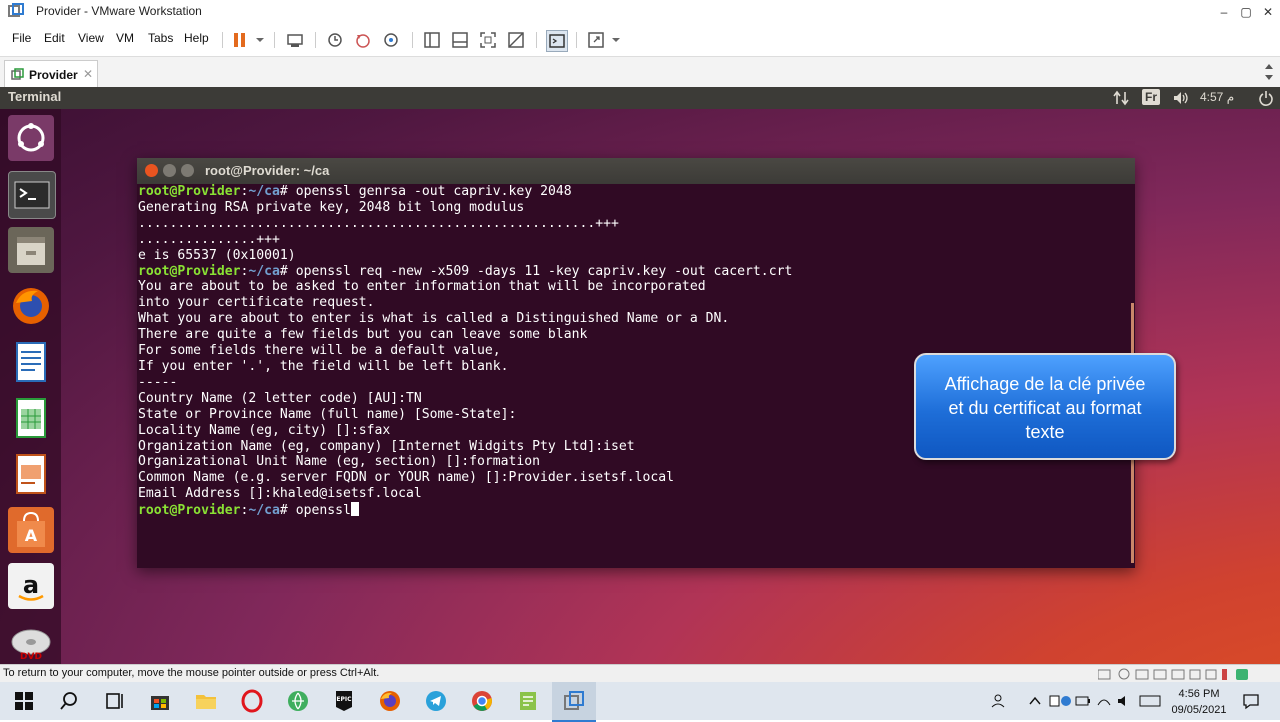 The height and width of the screenshot is (722, 1280). Describe the element at coordinates (114, 701) in the screenshot. I see `task-view-icon` at that location.